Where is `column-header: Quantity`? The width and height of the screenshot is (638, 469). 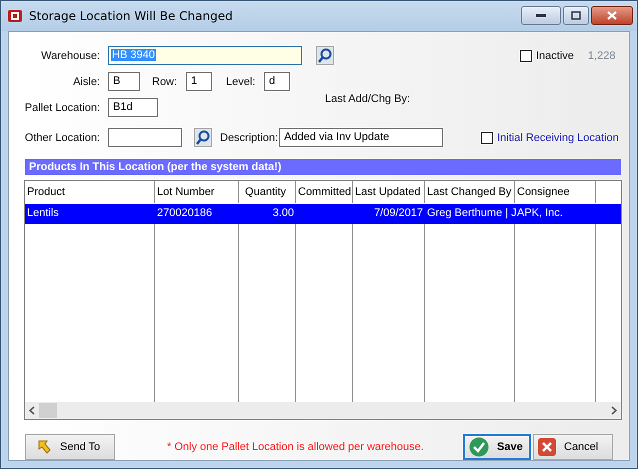 column-header: Quantity is located at coordinates (267, 192).